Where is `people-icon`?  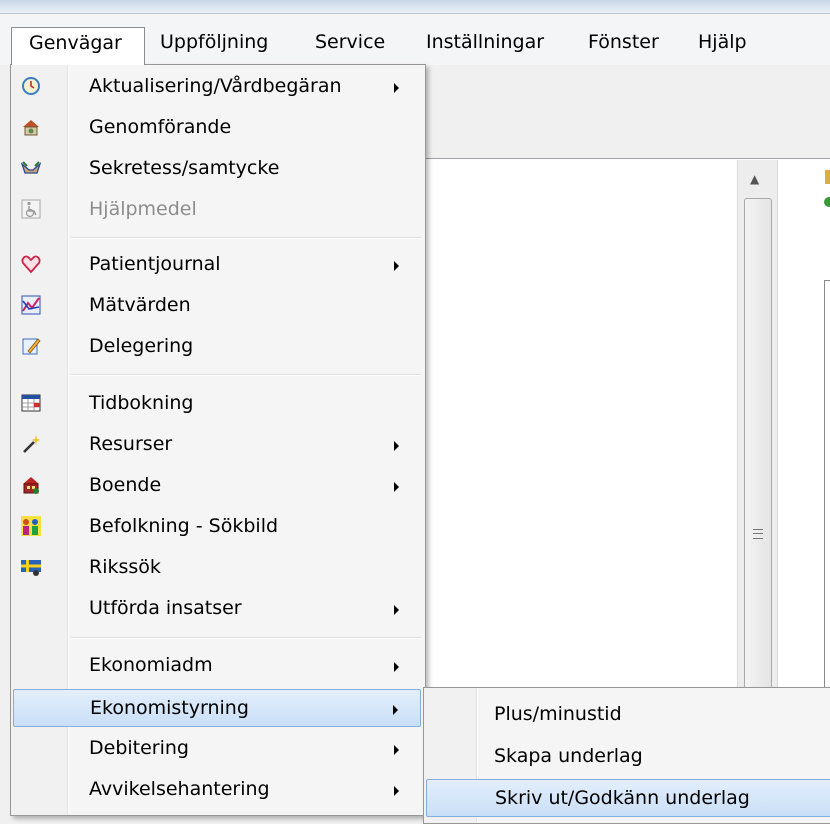 people-icon is located at coordinates (31, 526).